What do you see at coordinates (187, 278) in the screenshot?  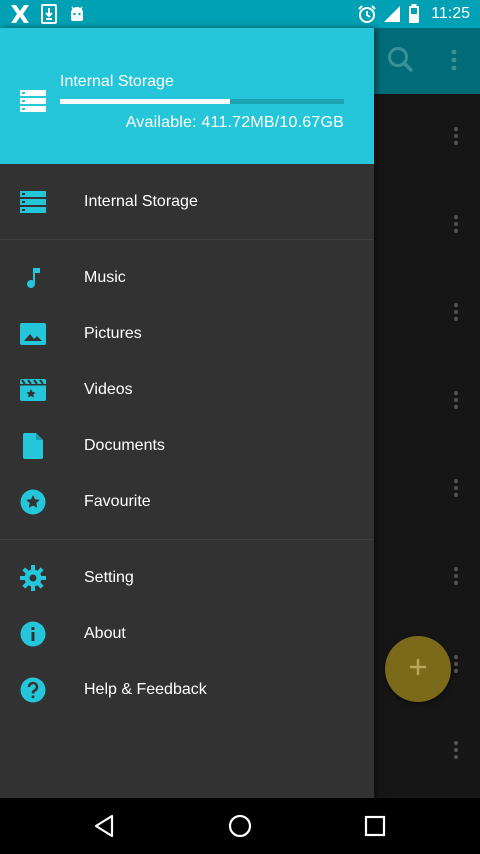 I see `drawer-item-music: Music` at bounding box center [187, 278].